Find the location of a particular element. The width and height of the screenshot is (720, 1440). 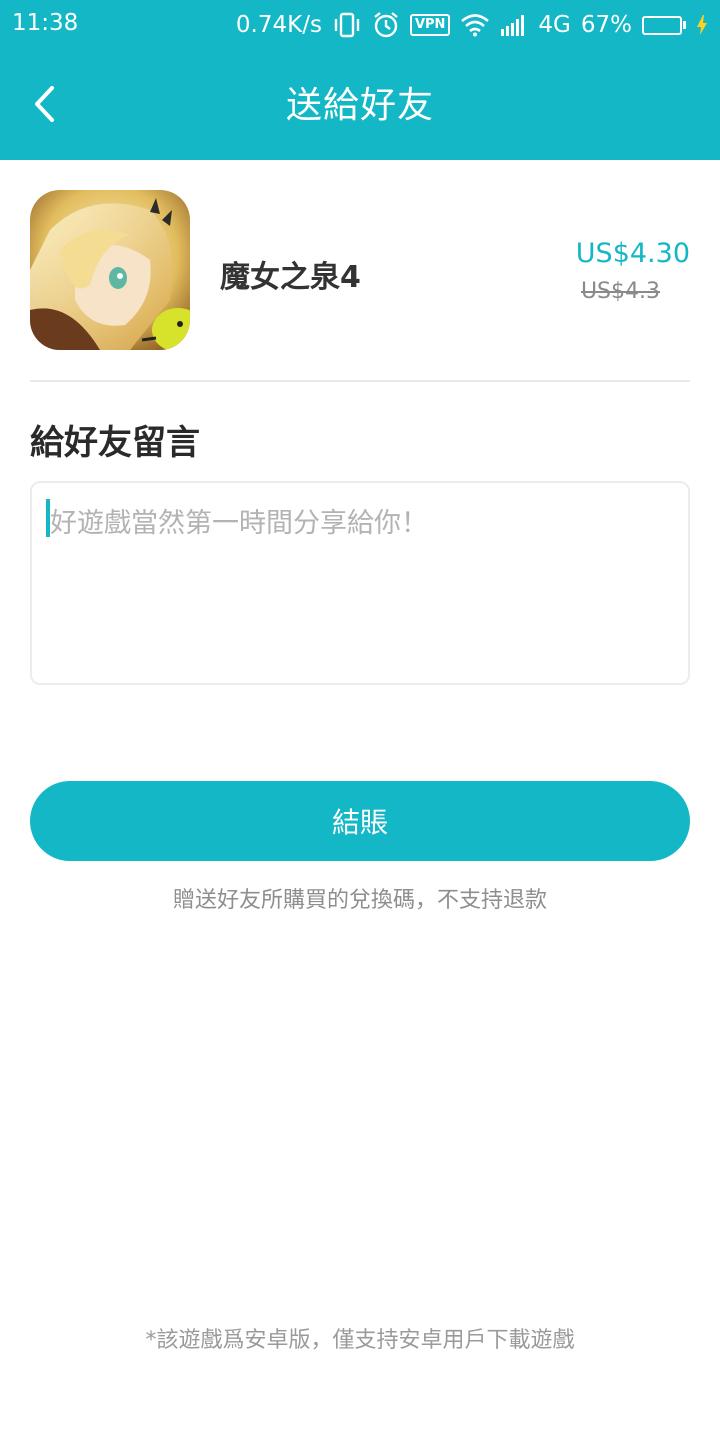

refund-note: 贈送好友所購買的兌換碼，不支持退款 is located at coordinates (359, 900).